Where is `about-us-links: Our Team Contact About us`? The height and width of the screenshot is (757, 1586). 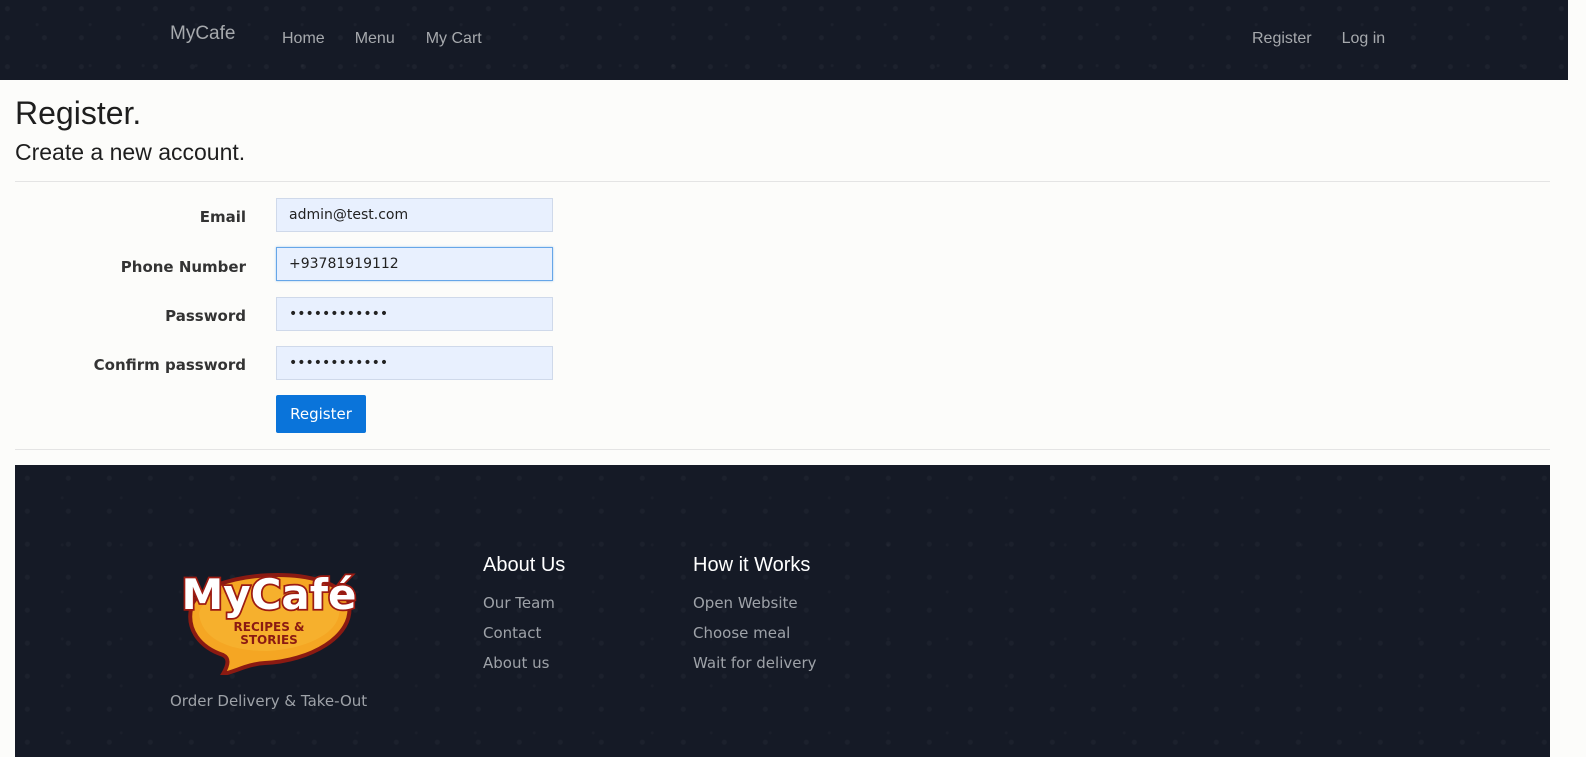
about-us-links: Our Team Contact About us is located at coordinates (519, 639).